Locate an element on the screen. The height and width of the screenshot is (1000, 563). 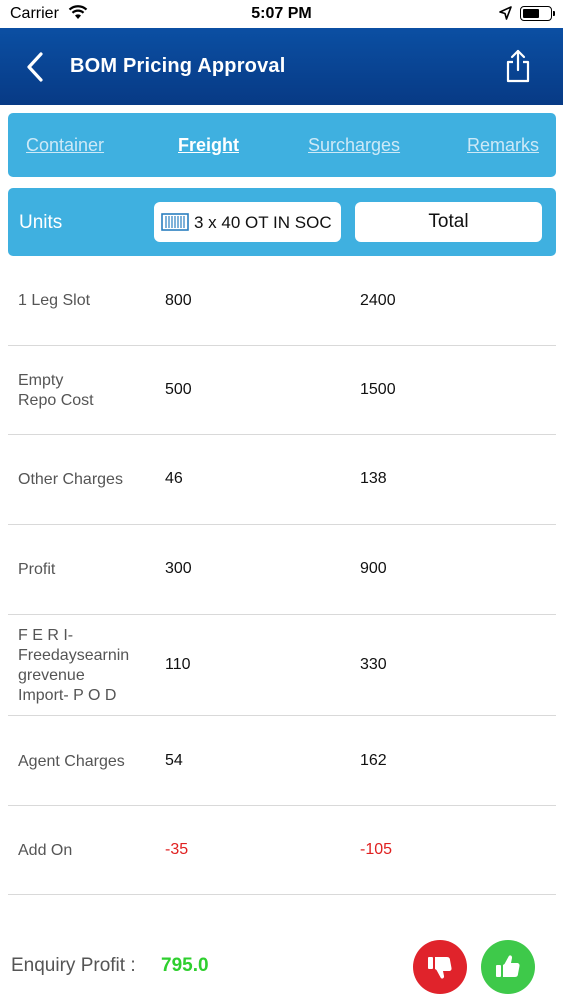
units-header: Units 3 x 40 OT IN SOC Total is located at coordinates (282, 222).